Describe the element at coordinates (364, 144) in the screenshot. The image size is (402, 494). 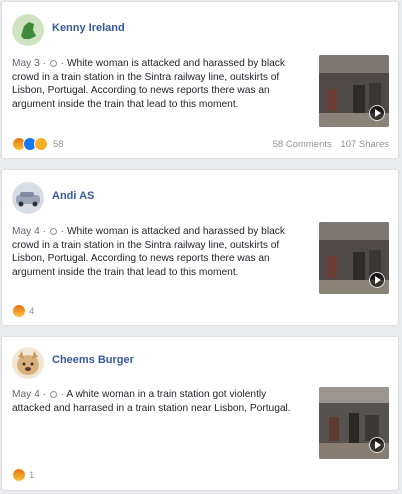
I see `shares-link: 107 Shares` at that location.